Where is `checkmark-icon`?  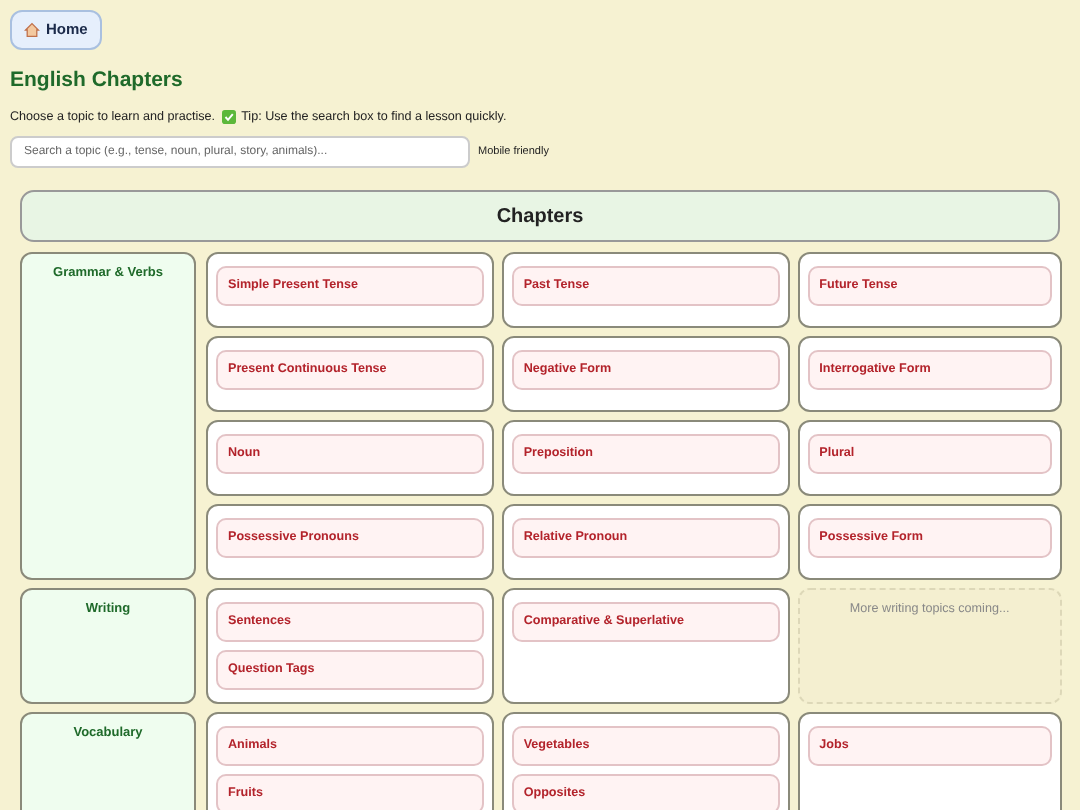 checkmark-icon is located at coordinates (228, 116).